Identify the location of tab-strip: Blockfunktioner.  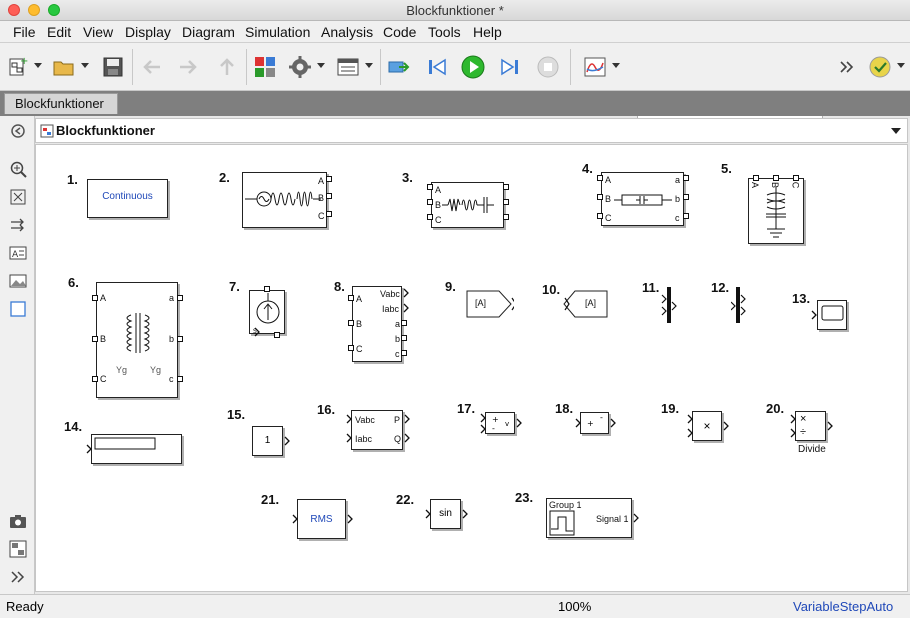
(455, 103).